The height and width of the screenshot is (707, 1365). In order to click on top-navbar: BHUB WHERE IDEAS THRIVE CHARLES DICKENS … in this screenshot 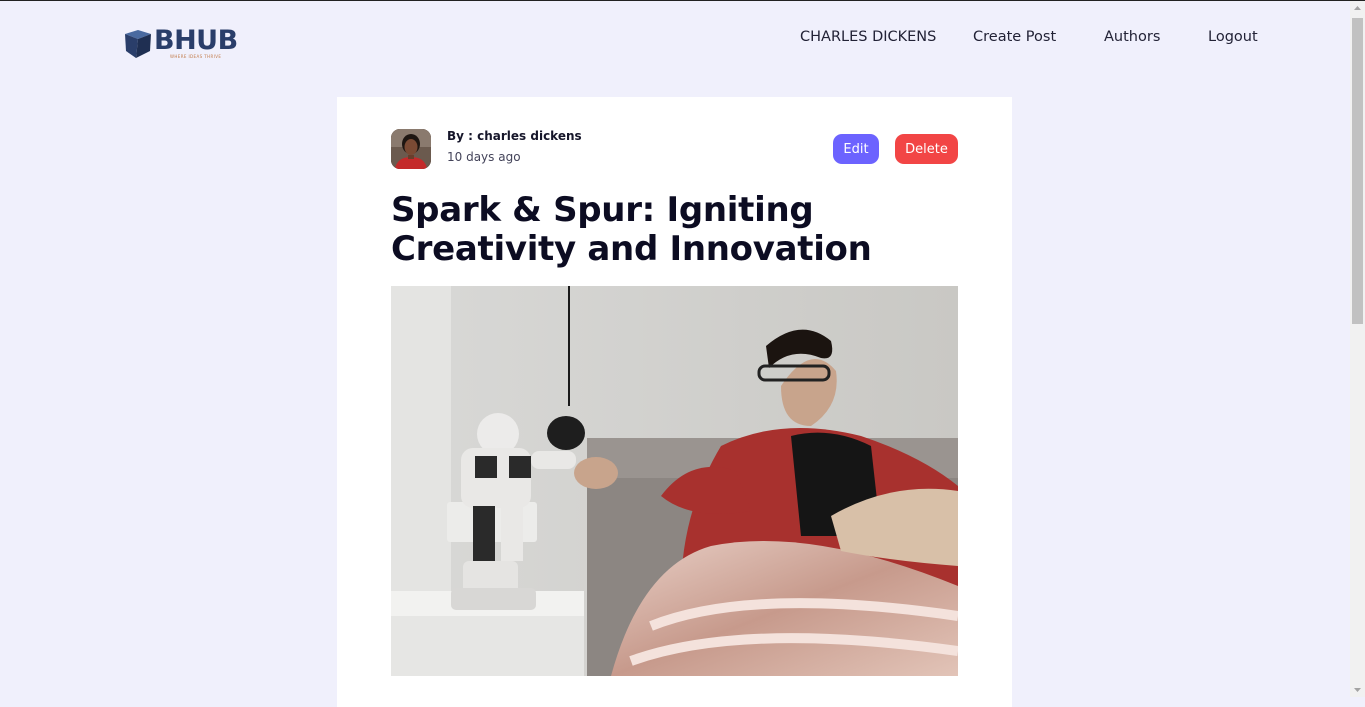, I will do `click(675, 38)`.